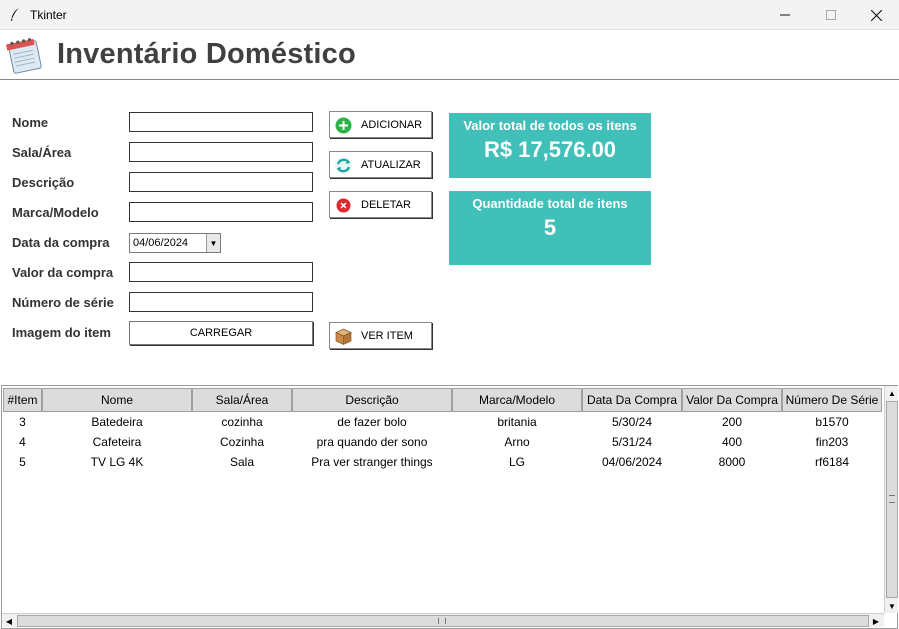 Image resolution: width=899 pixels, height=629 pixels. I want to click on adicionar-button: ADICIONAR, so click(380, 124).